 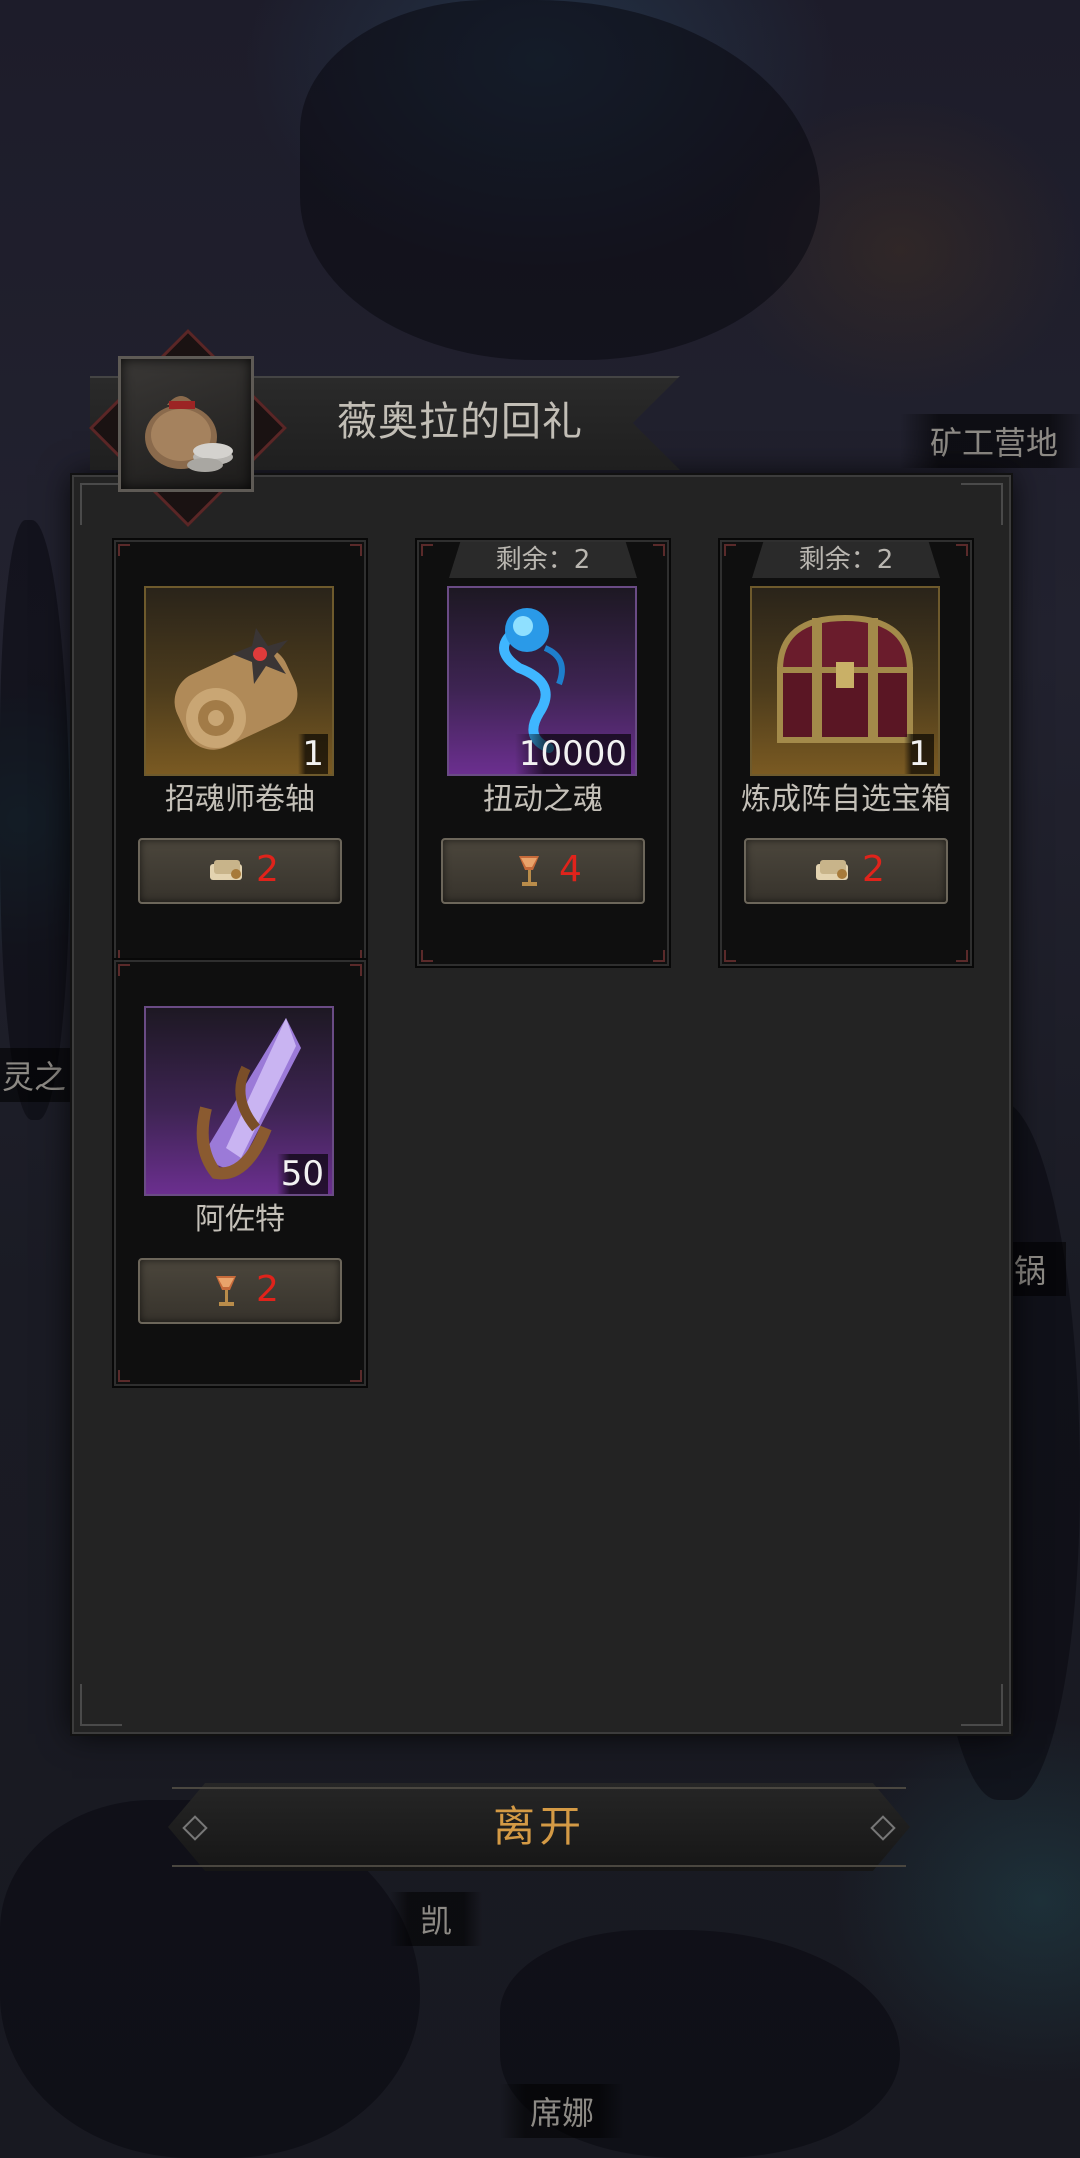 What do you see at coordinates (436, 1919) in the screenshot?
I see `npc-label-kai: 凯` at bounding box center [436, 1919].